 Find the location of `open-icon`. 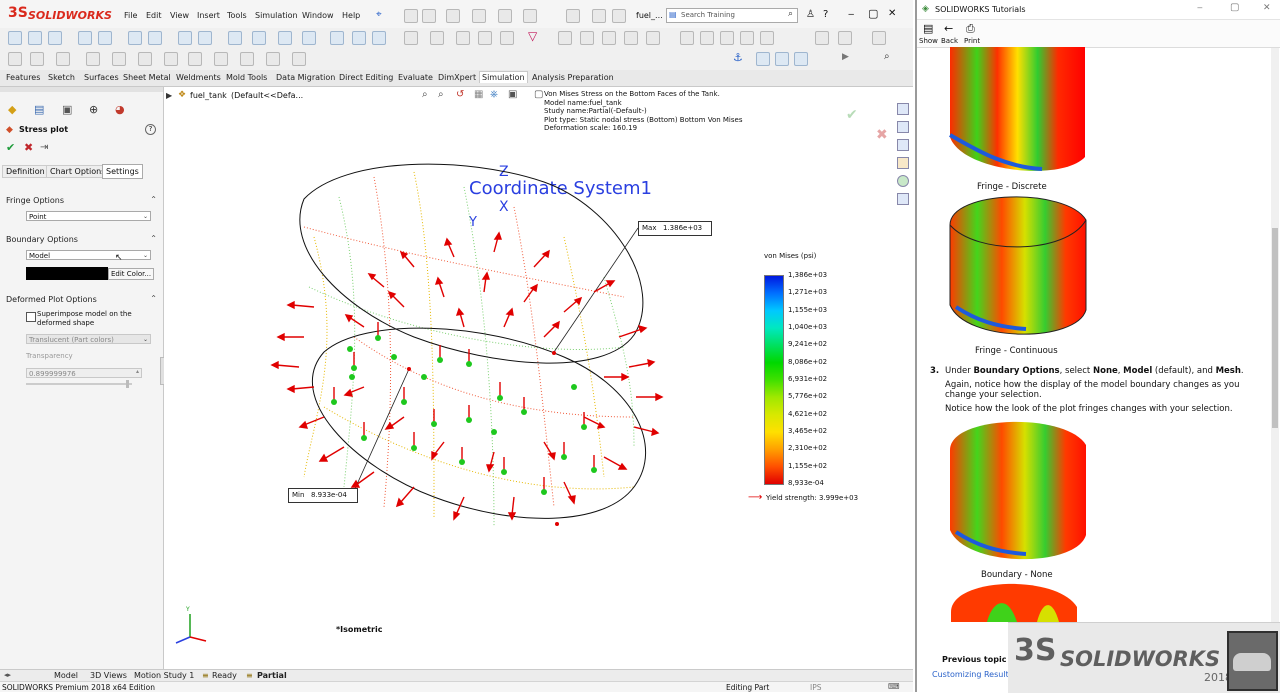

open-icon is located at coordinates (453, 16).